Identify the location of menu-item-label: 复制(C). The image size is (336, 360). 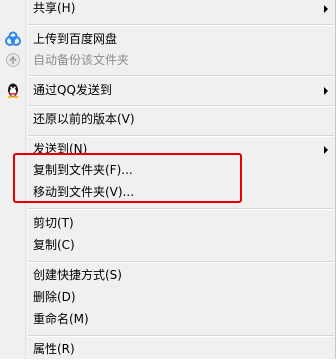
(54, 245).